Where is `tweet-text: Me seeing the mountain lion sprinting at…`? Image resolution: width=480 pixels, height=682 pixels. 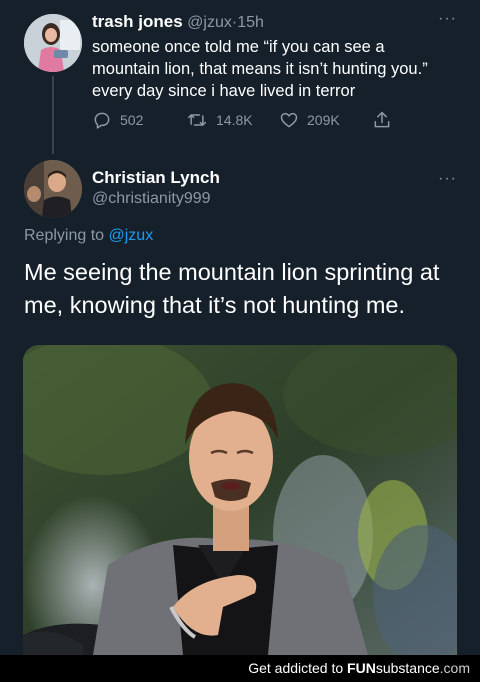
tweet-text: Me seeing the mountain lion sprinting at… is located at coordinates (232, 288).